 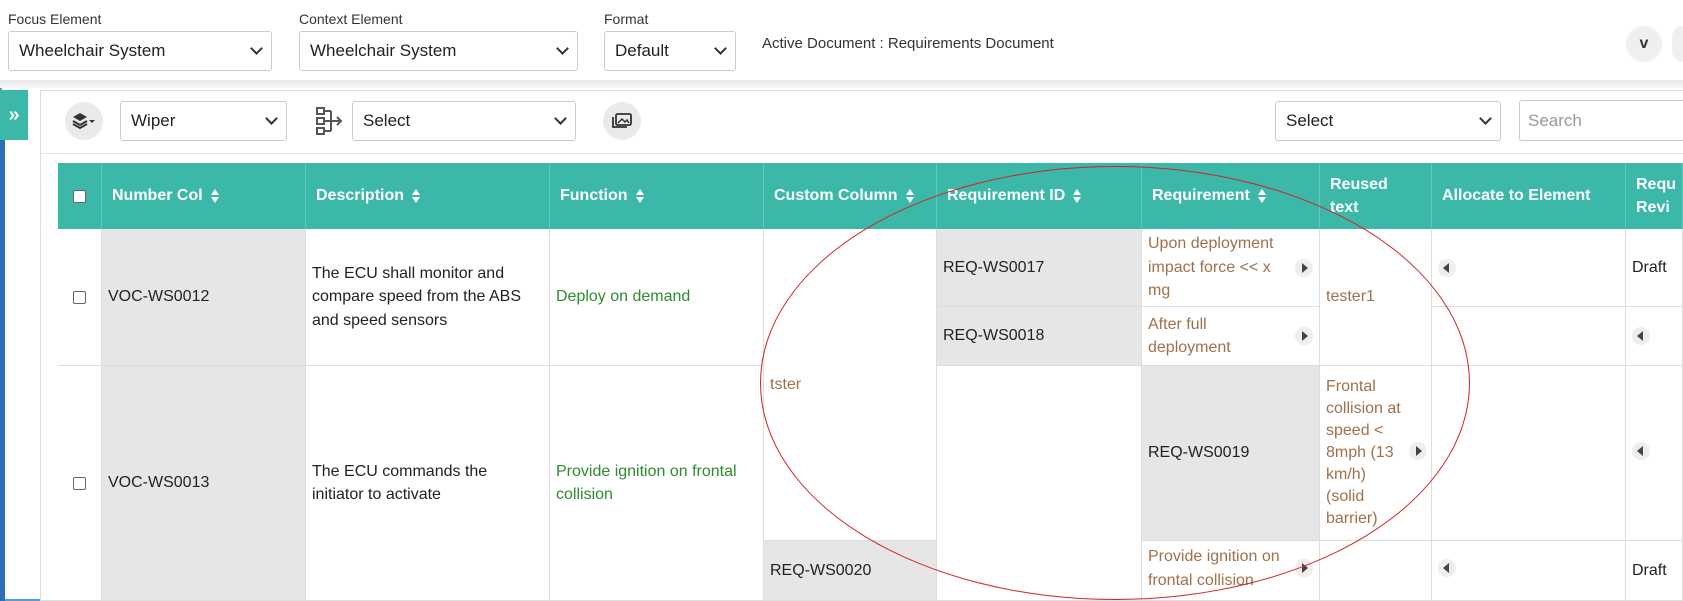 What do you see at coordinates (153, 120) in the screenshot?
I see `layer-select-value: Wiper` at bounding box center [153, 120].